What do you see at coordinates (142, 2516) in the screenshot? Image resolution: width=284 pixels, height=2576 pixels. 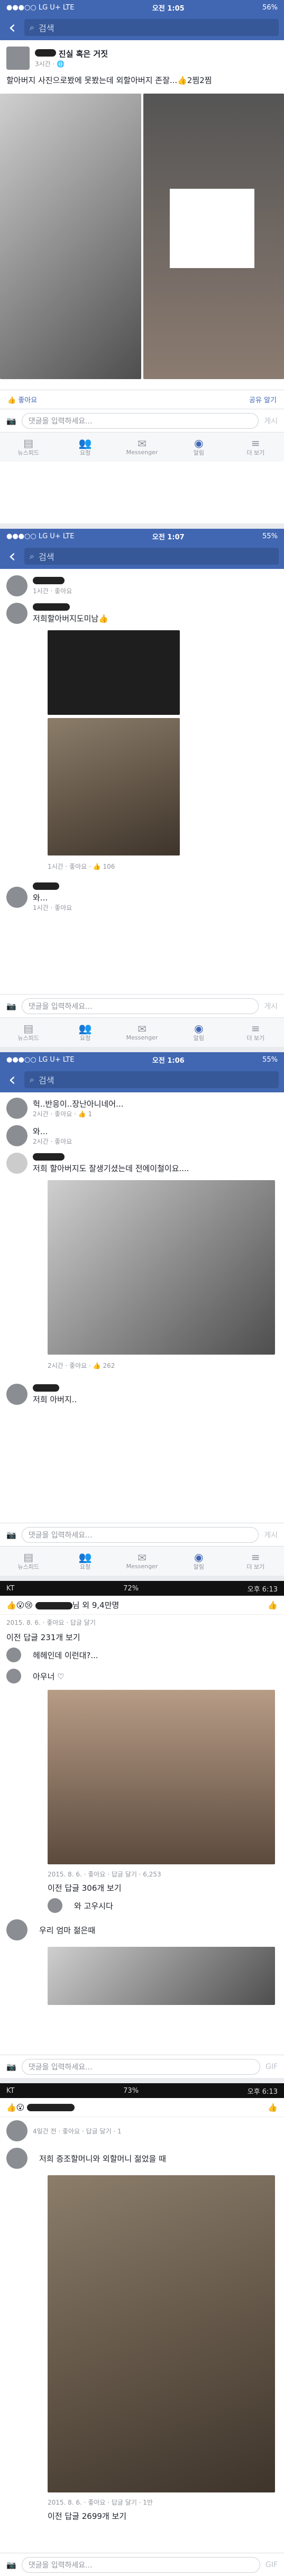 I see `previous-replies-link: 이전 답글 2699개 보기` at bounding box center [142, 2516].